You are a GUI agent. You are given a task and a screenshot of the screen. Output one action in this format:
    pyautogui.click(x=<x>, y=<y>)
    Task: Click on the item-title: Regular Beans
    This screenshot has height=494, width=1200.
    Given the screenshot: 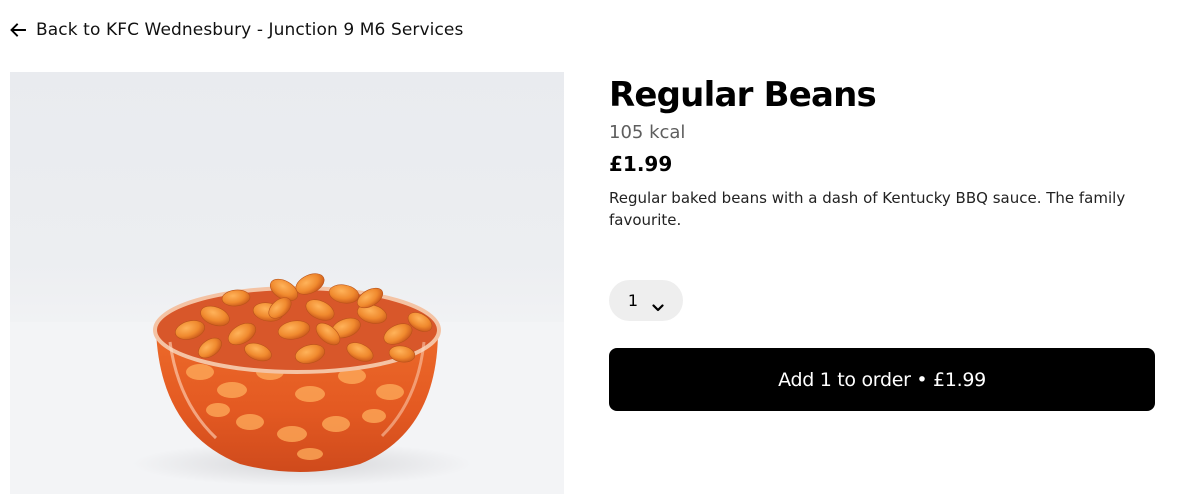 What is the action you would take?
    pyautogui.click(x=743, y=95)
    